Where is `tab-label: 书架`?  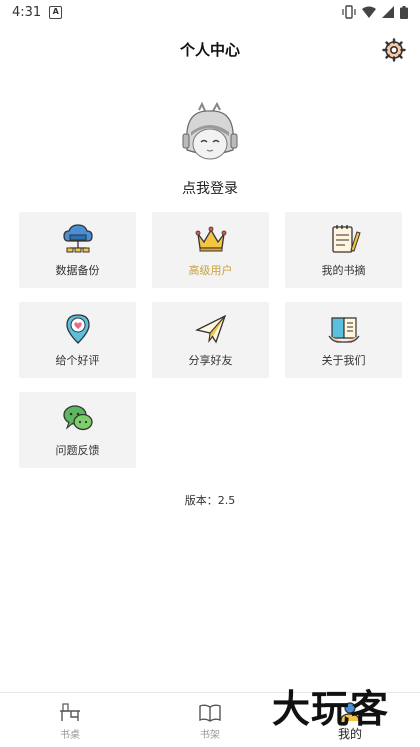 tab-label: 书架 is located at coordinates (210, 735).